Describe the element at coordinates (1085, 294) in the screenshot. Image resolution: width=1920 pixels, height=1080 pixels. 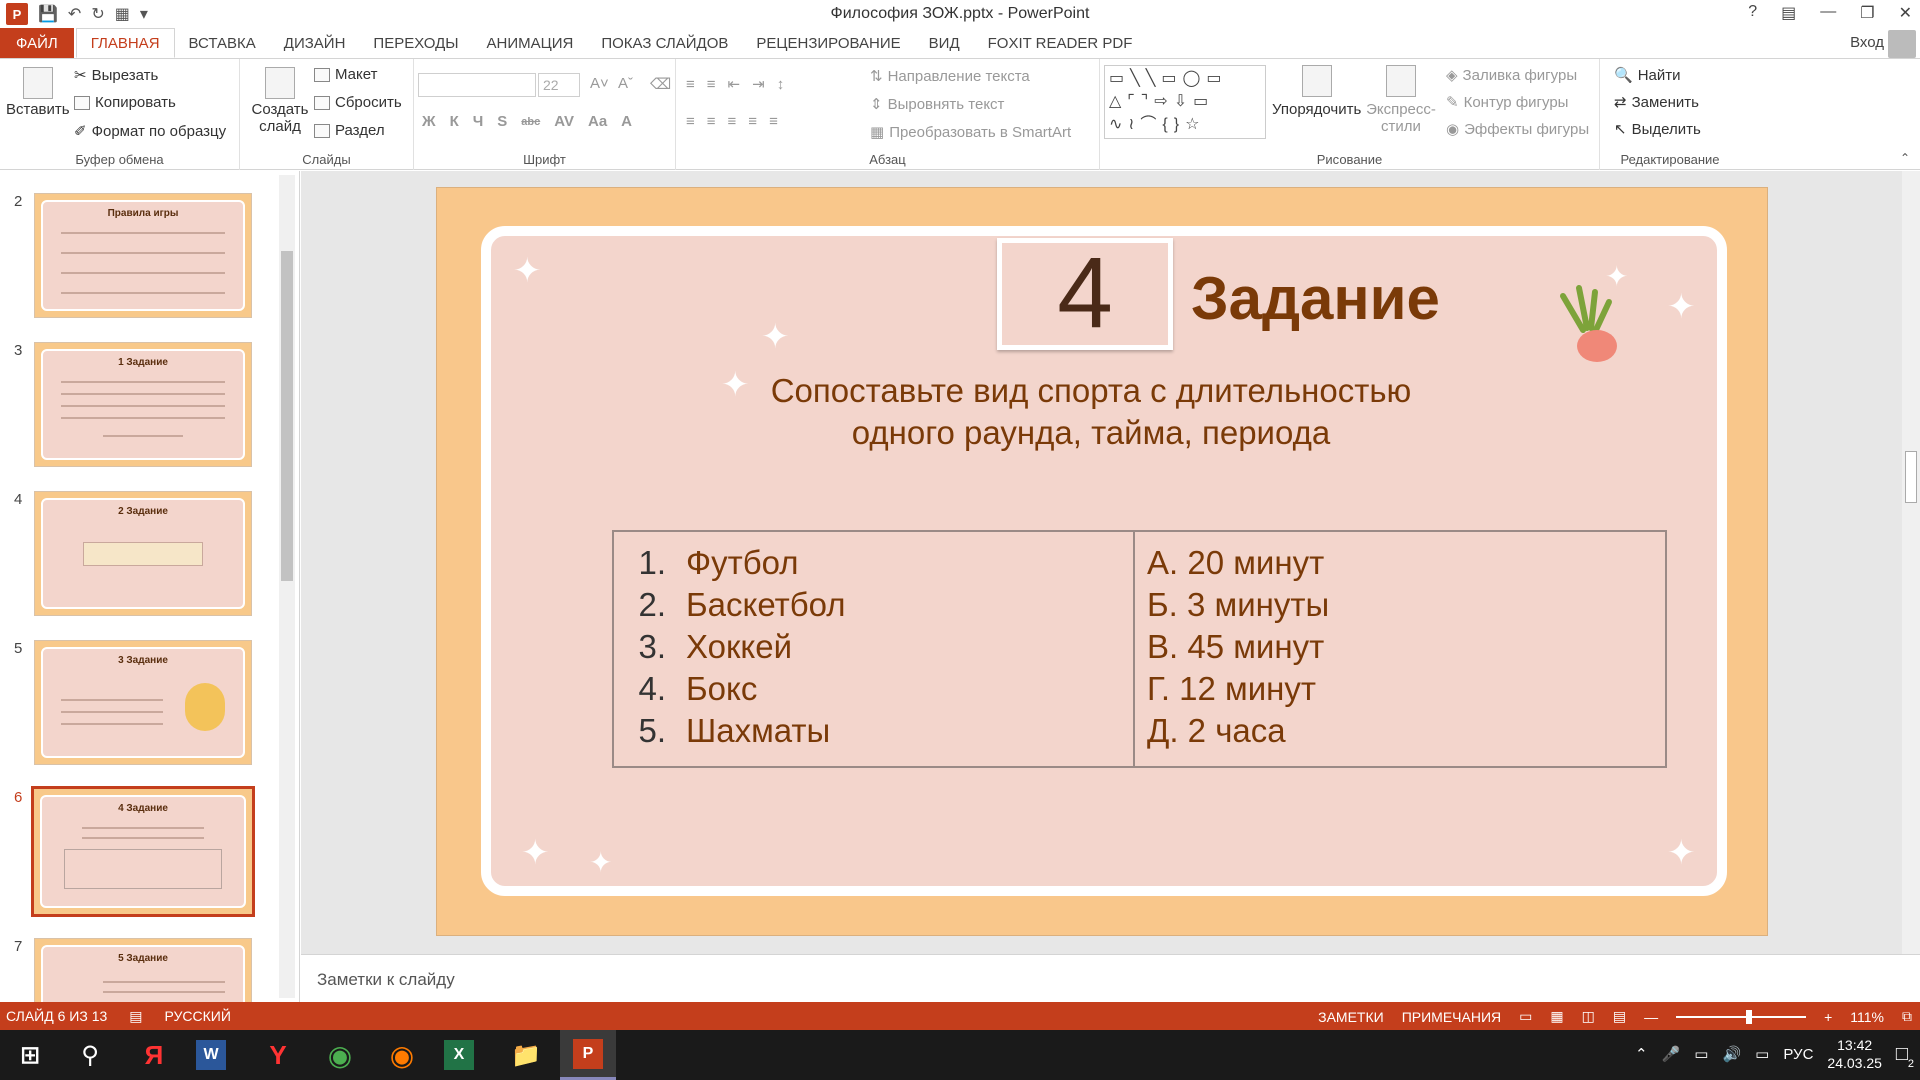
I see `task-number: 4` at that location.